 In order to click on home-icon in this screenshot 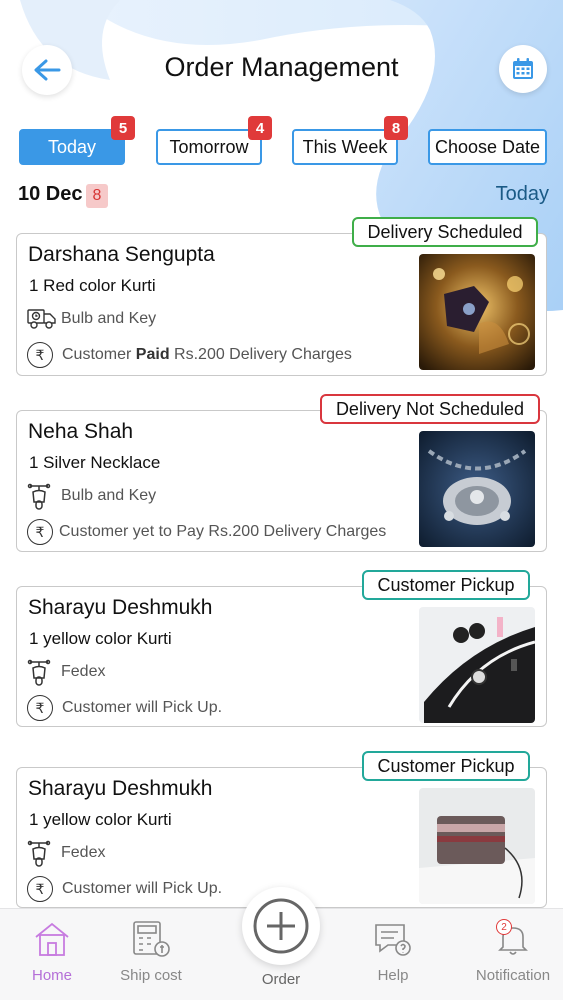, I will do `click(52, 939)`.